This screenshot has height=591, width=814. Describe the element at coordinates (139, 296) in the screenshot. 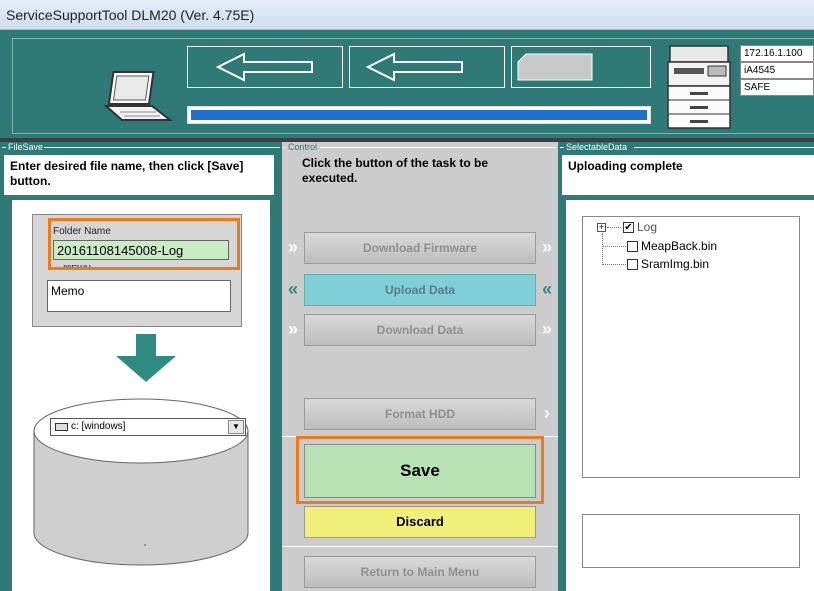

I see `memo-field: Memo` at that location.